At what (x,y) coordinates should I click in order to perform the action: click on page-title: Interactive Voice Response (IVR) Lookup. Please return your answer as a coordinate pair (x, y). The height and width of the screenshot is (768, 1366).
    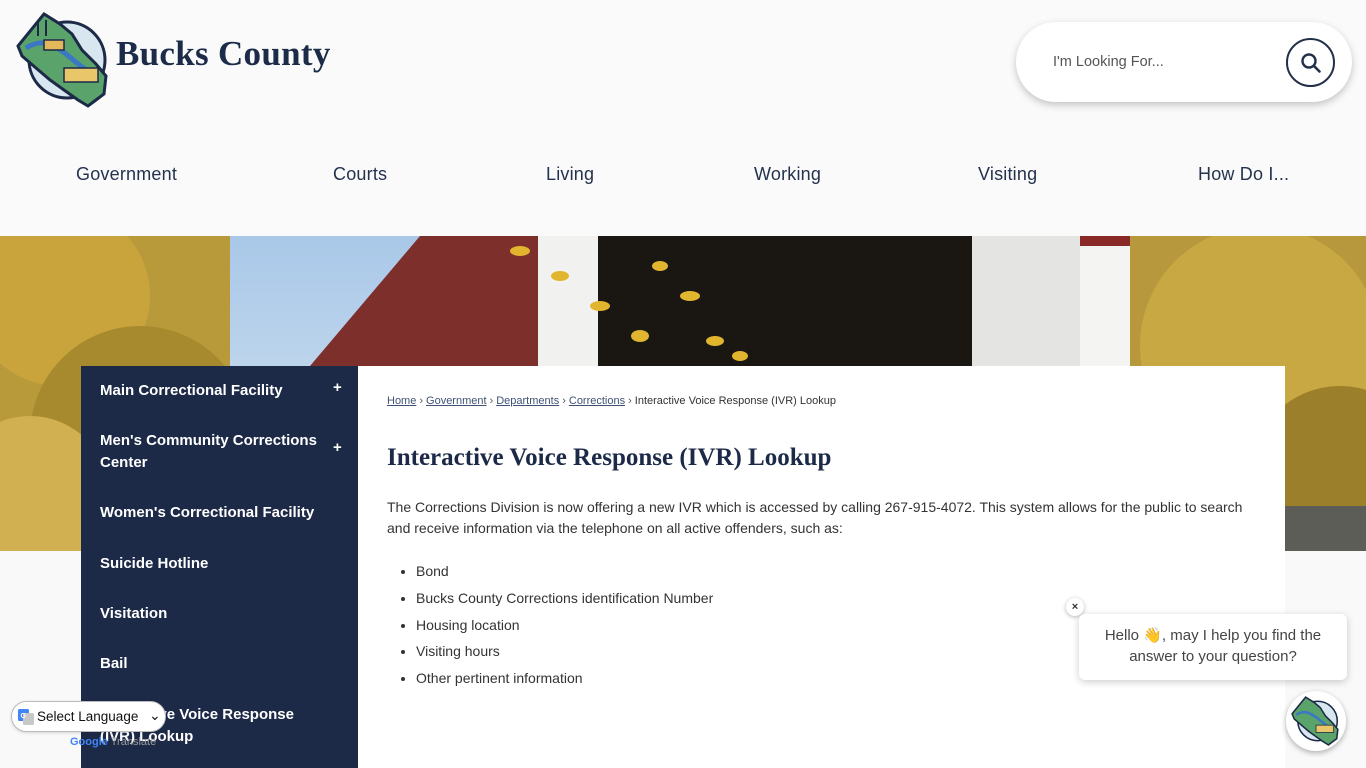
    Looking at the image, I should click on (609, 457).